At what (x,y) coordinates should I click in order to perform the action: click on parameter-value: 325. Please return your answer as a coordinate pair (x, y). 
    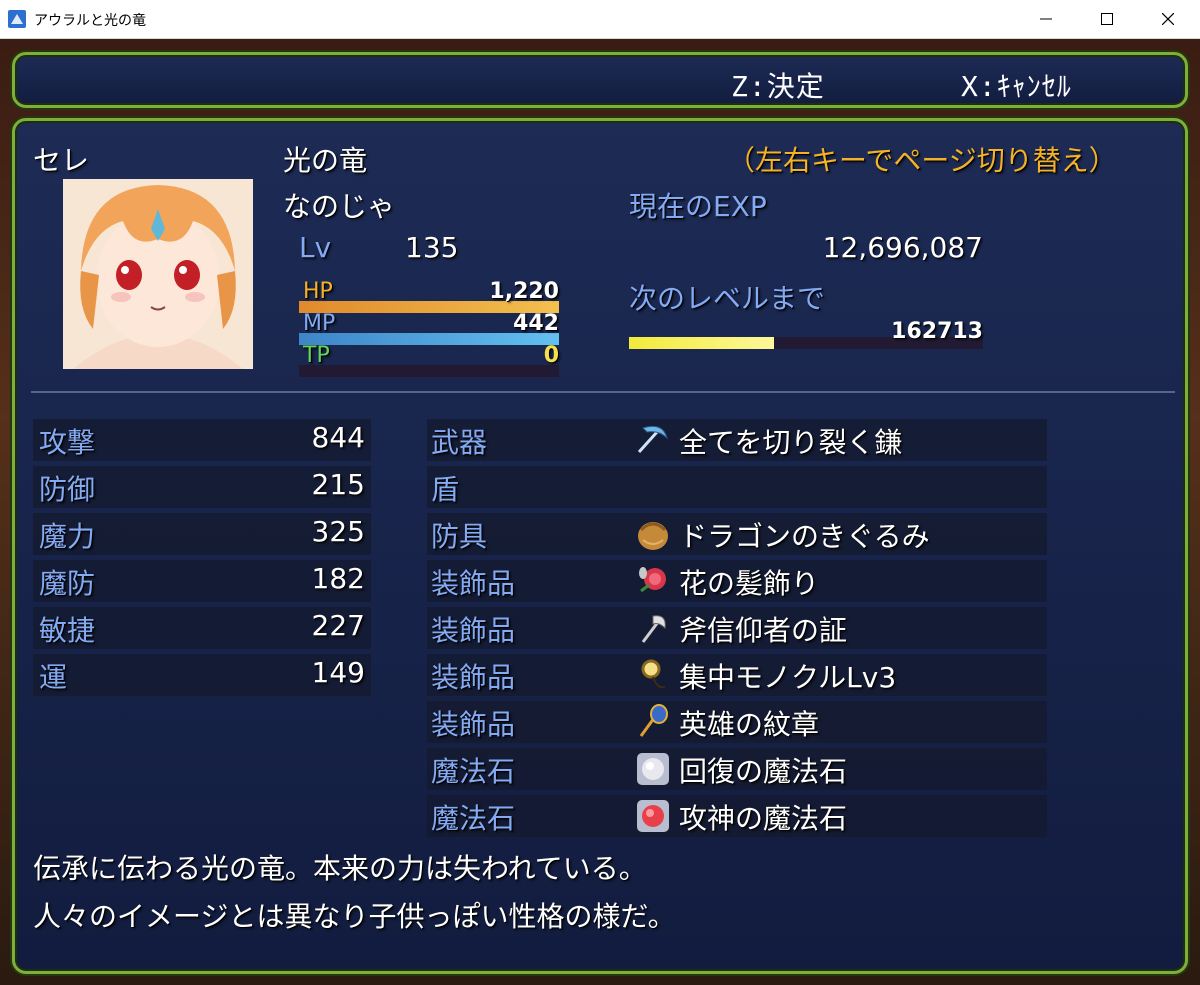
    Looking at the image, I should click on (338, 531).